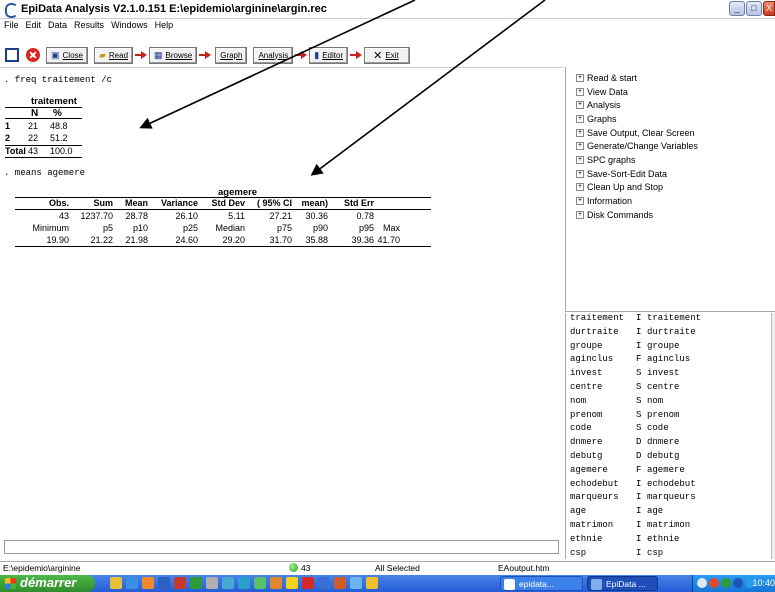  Describe the element at coordinates (670, 119) in the screenshot. I see `tree-item-graphs: + Graphs` at that location.